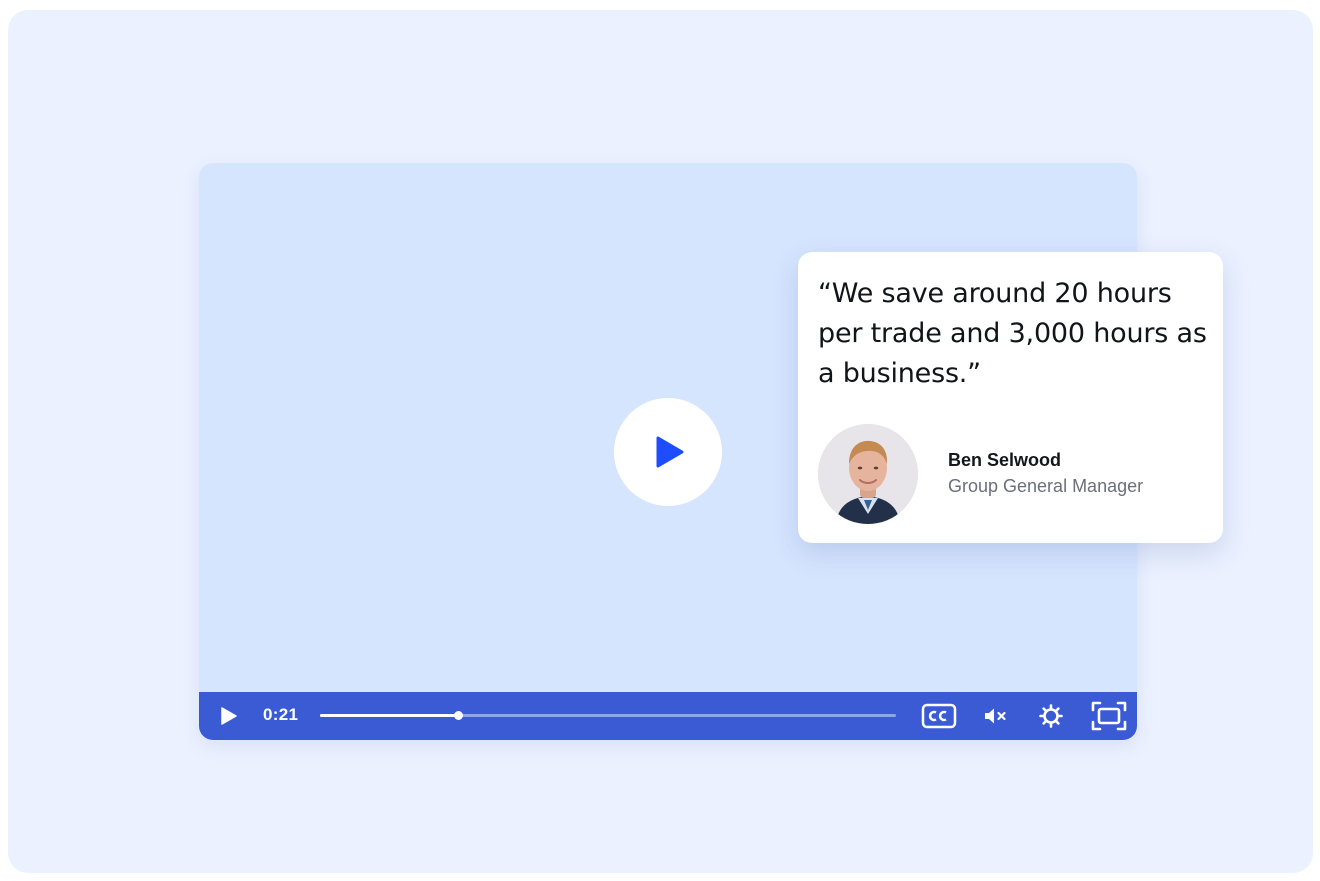 This screenshot has width=1320, height=881. What do you see at coordinates (1046, 486) in the screenshot?
I see `author-role: Group General Manager` at bounding box center [1046, 486].